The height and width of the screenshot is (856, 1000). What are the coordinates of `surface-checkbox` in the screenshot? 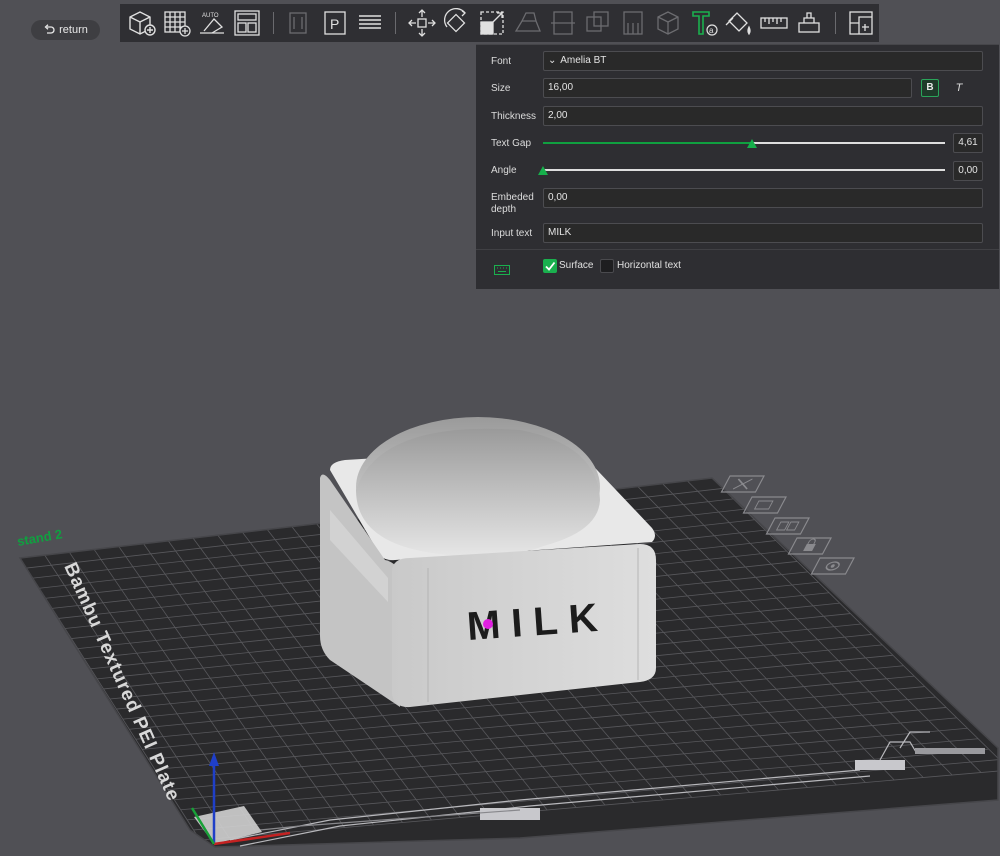 It's located at (550, 266).